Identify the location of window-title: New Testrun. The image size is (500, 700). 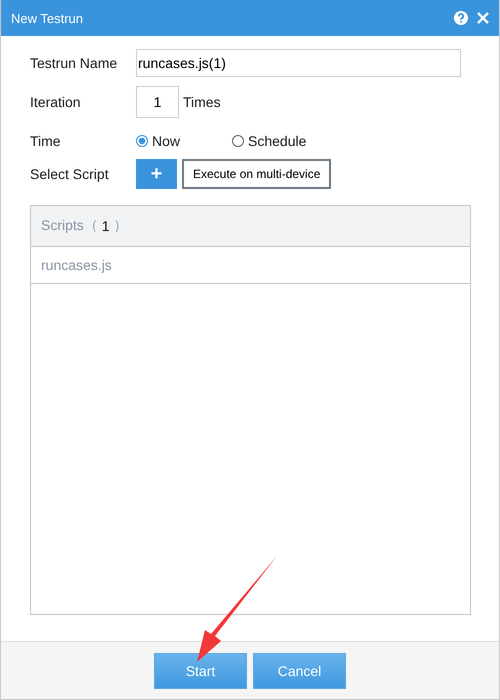
(47, 18).